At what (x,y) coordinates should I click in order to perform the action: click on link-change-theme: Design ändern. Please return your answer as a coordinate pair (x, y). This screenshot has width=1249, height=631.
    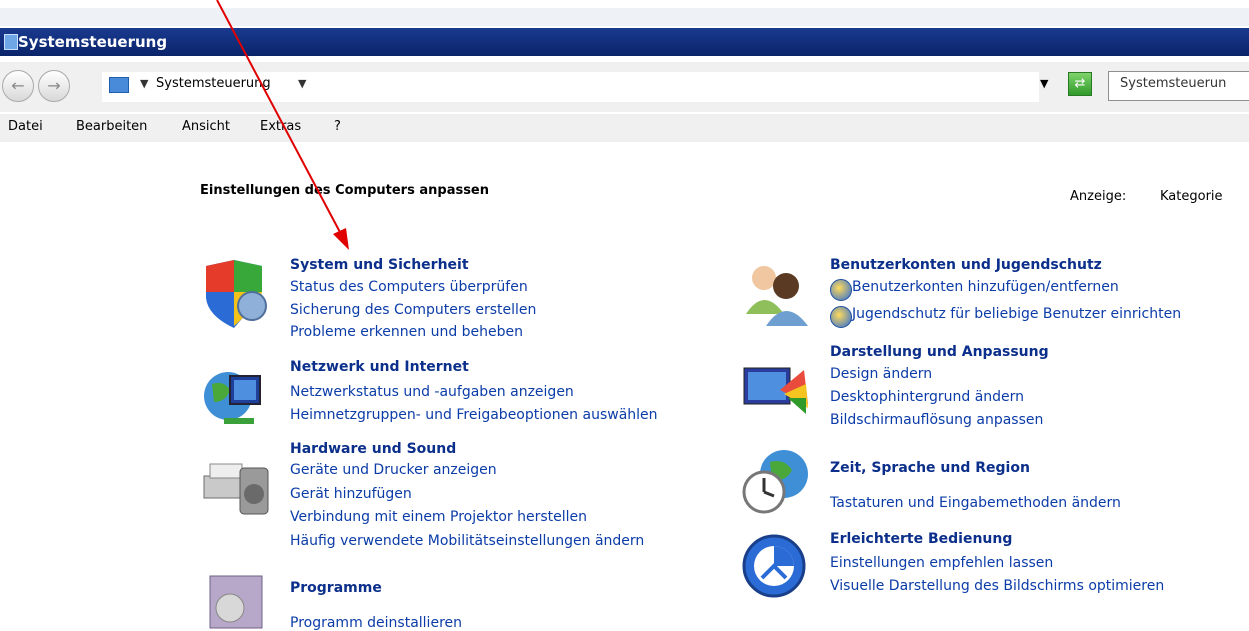
    Looking at the image, I should click on (881, 374).